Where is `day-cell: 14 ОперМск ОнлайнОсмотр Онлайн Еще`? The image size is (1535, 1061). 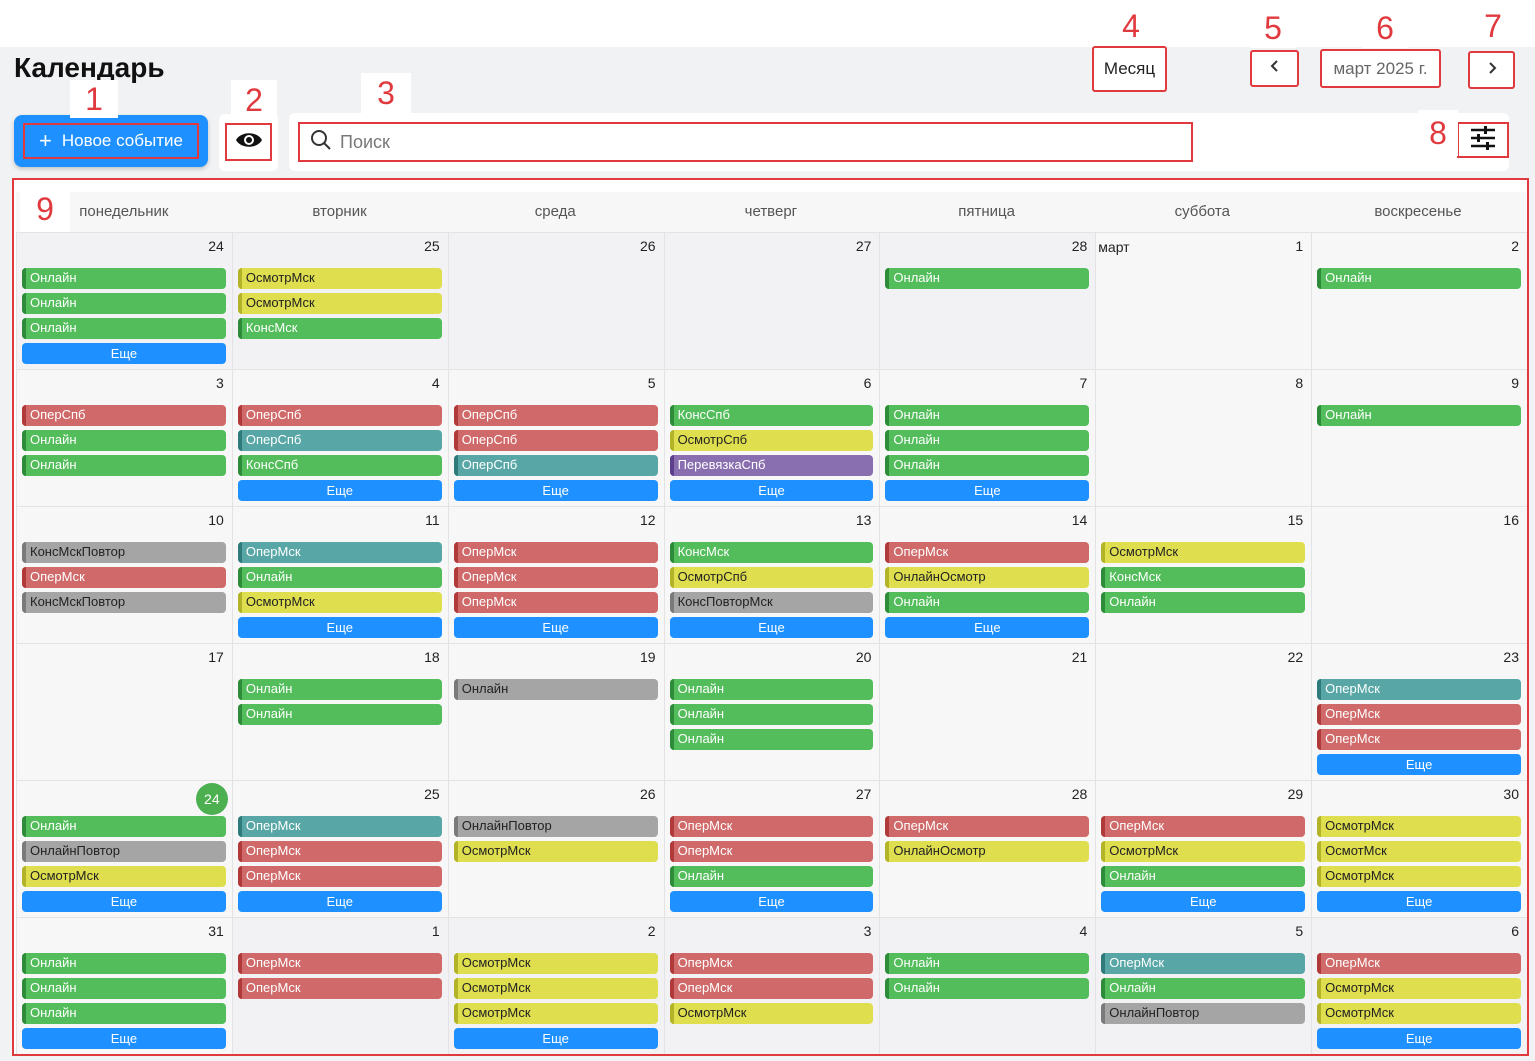 day-cell: 14 ОперМск ОнлайнОсмотр Онлайн Еще is located at coordinates (987, 574).